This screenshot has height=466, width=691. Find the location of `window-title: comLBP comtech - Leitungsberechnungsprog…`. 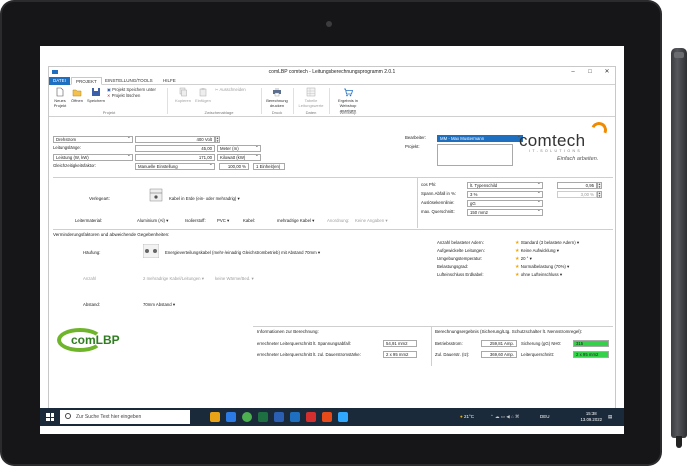

window-title: comLBP comtech - Leitungsberechnungsprog… is located at coordinates (332, 72).